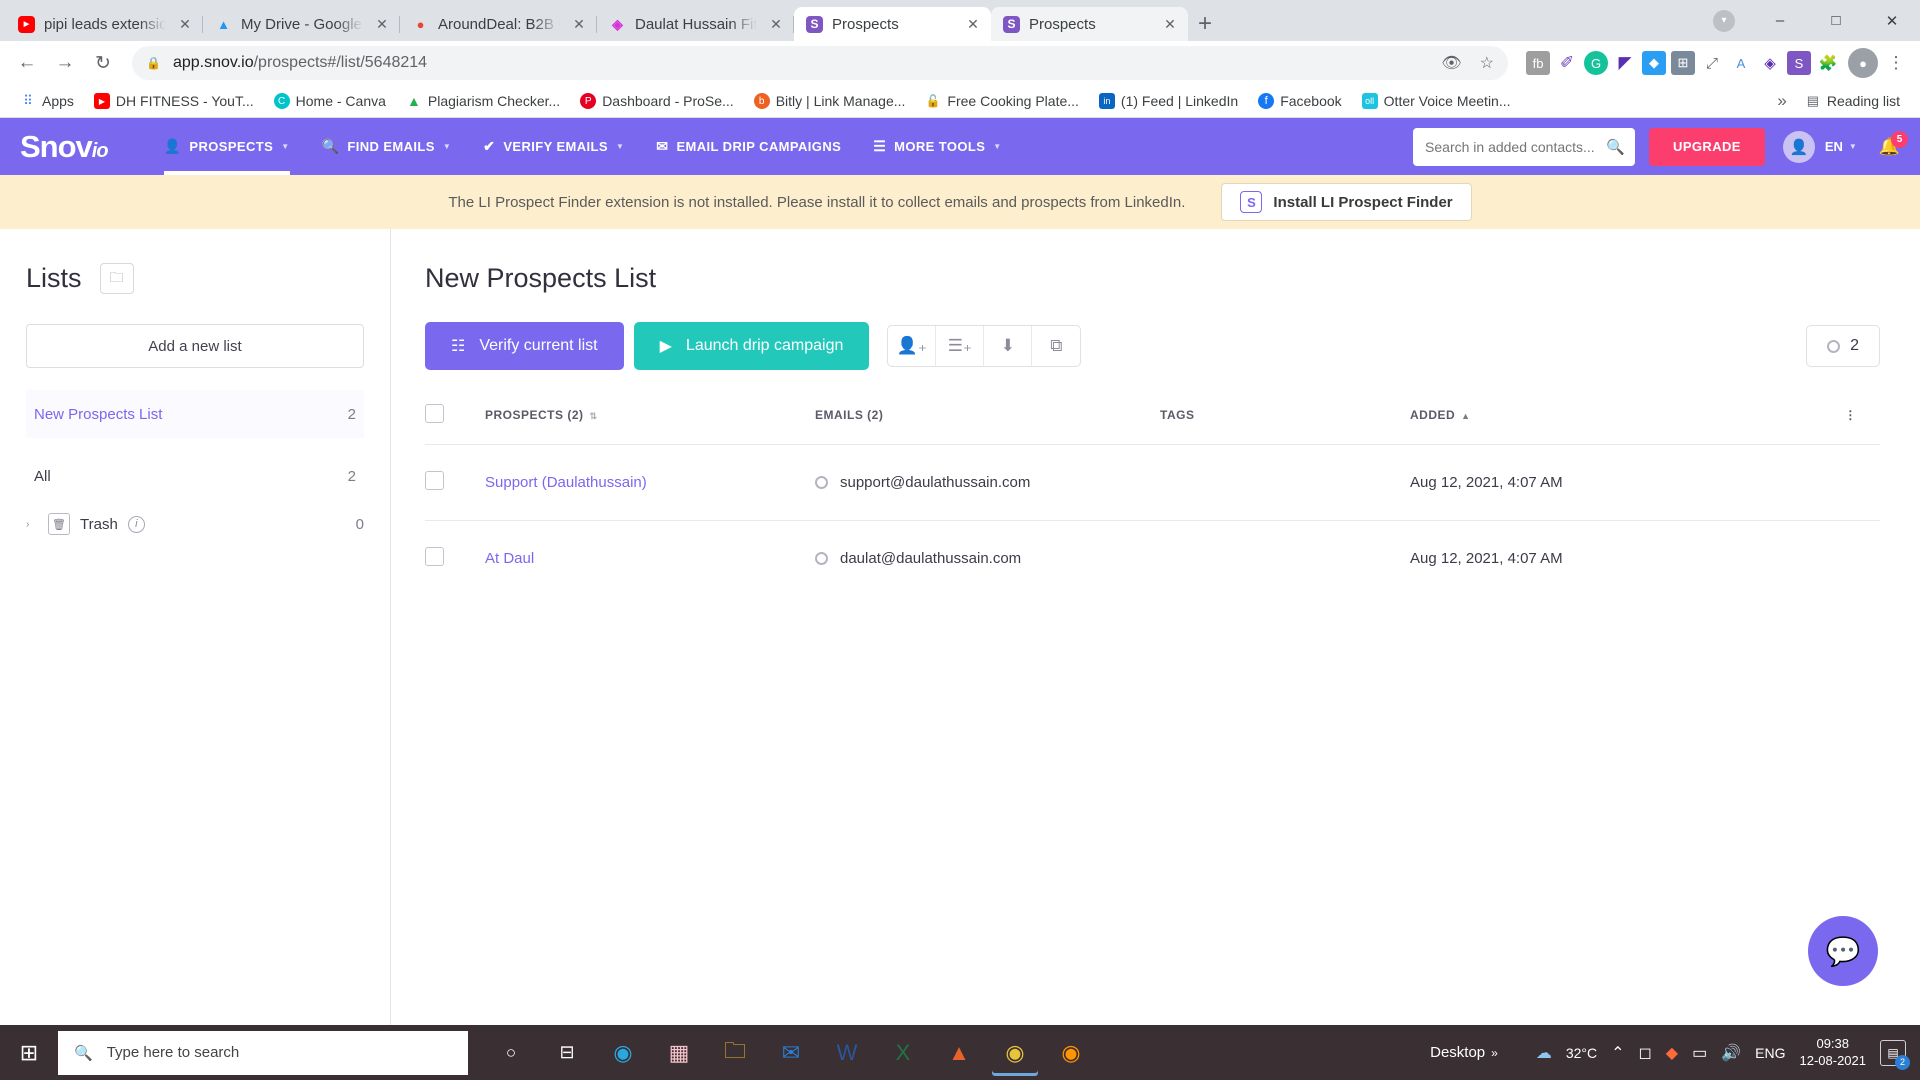 This screenshot has height=1080, width=1920. I want to click on launch-drip-campaign-button: ▶ Launch drip campaign, so click(751, 346).